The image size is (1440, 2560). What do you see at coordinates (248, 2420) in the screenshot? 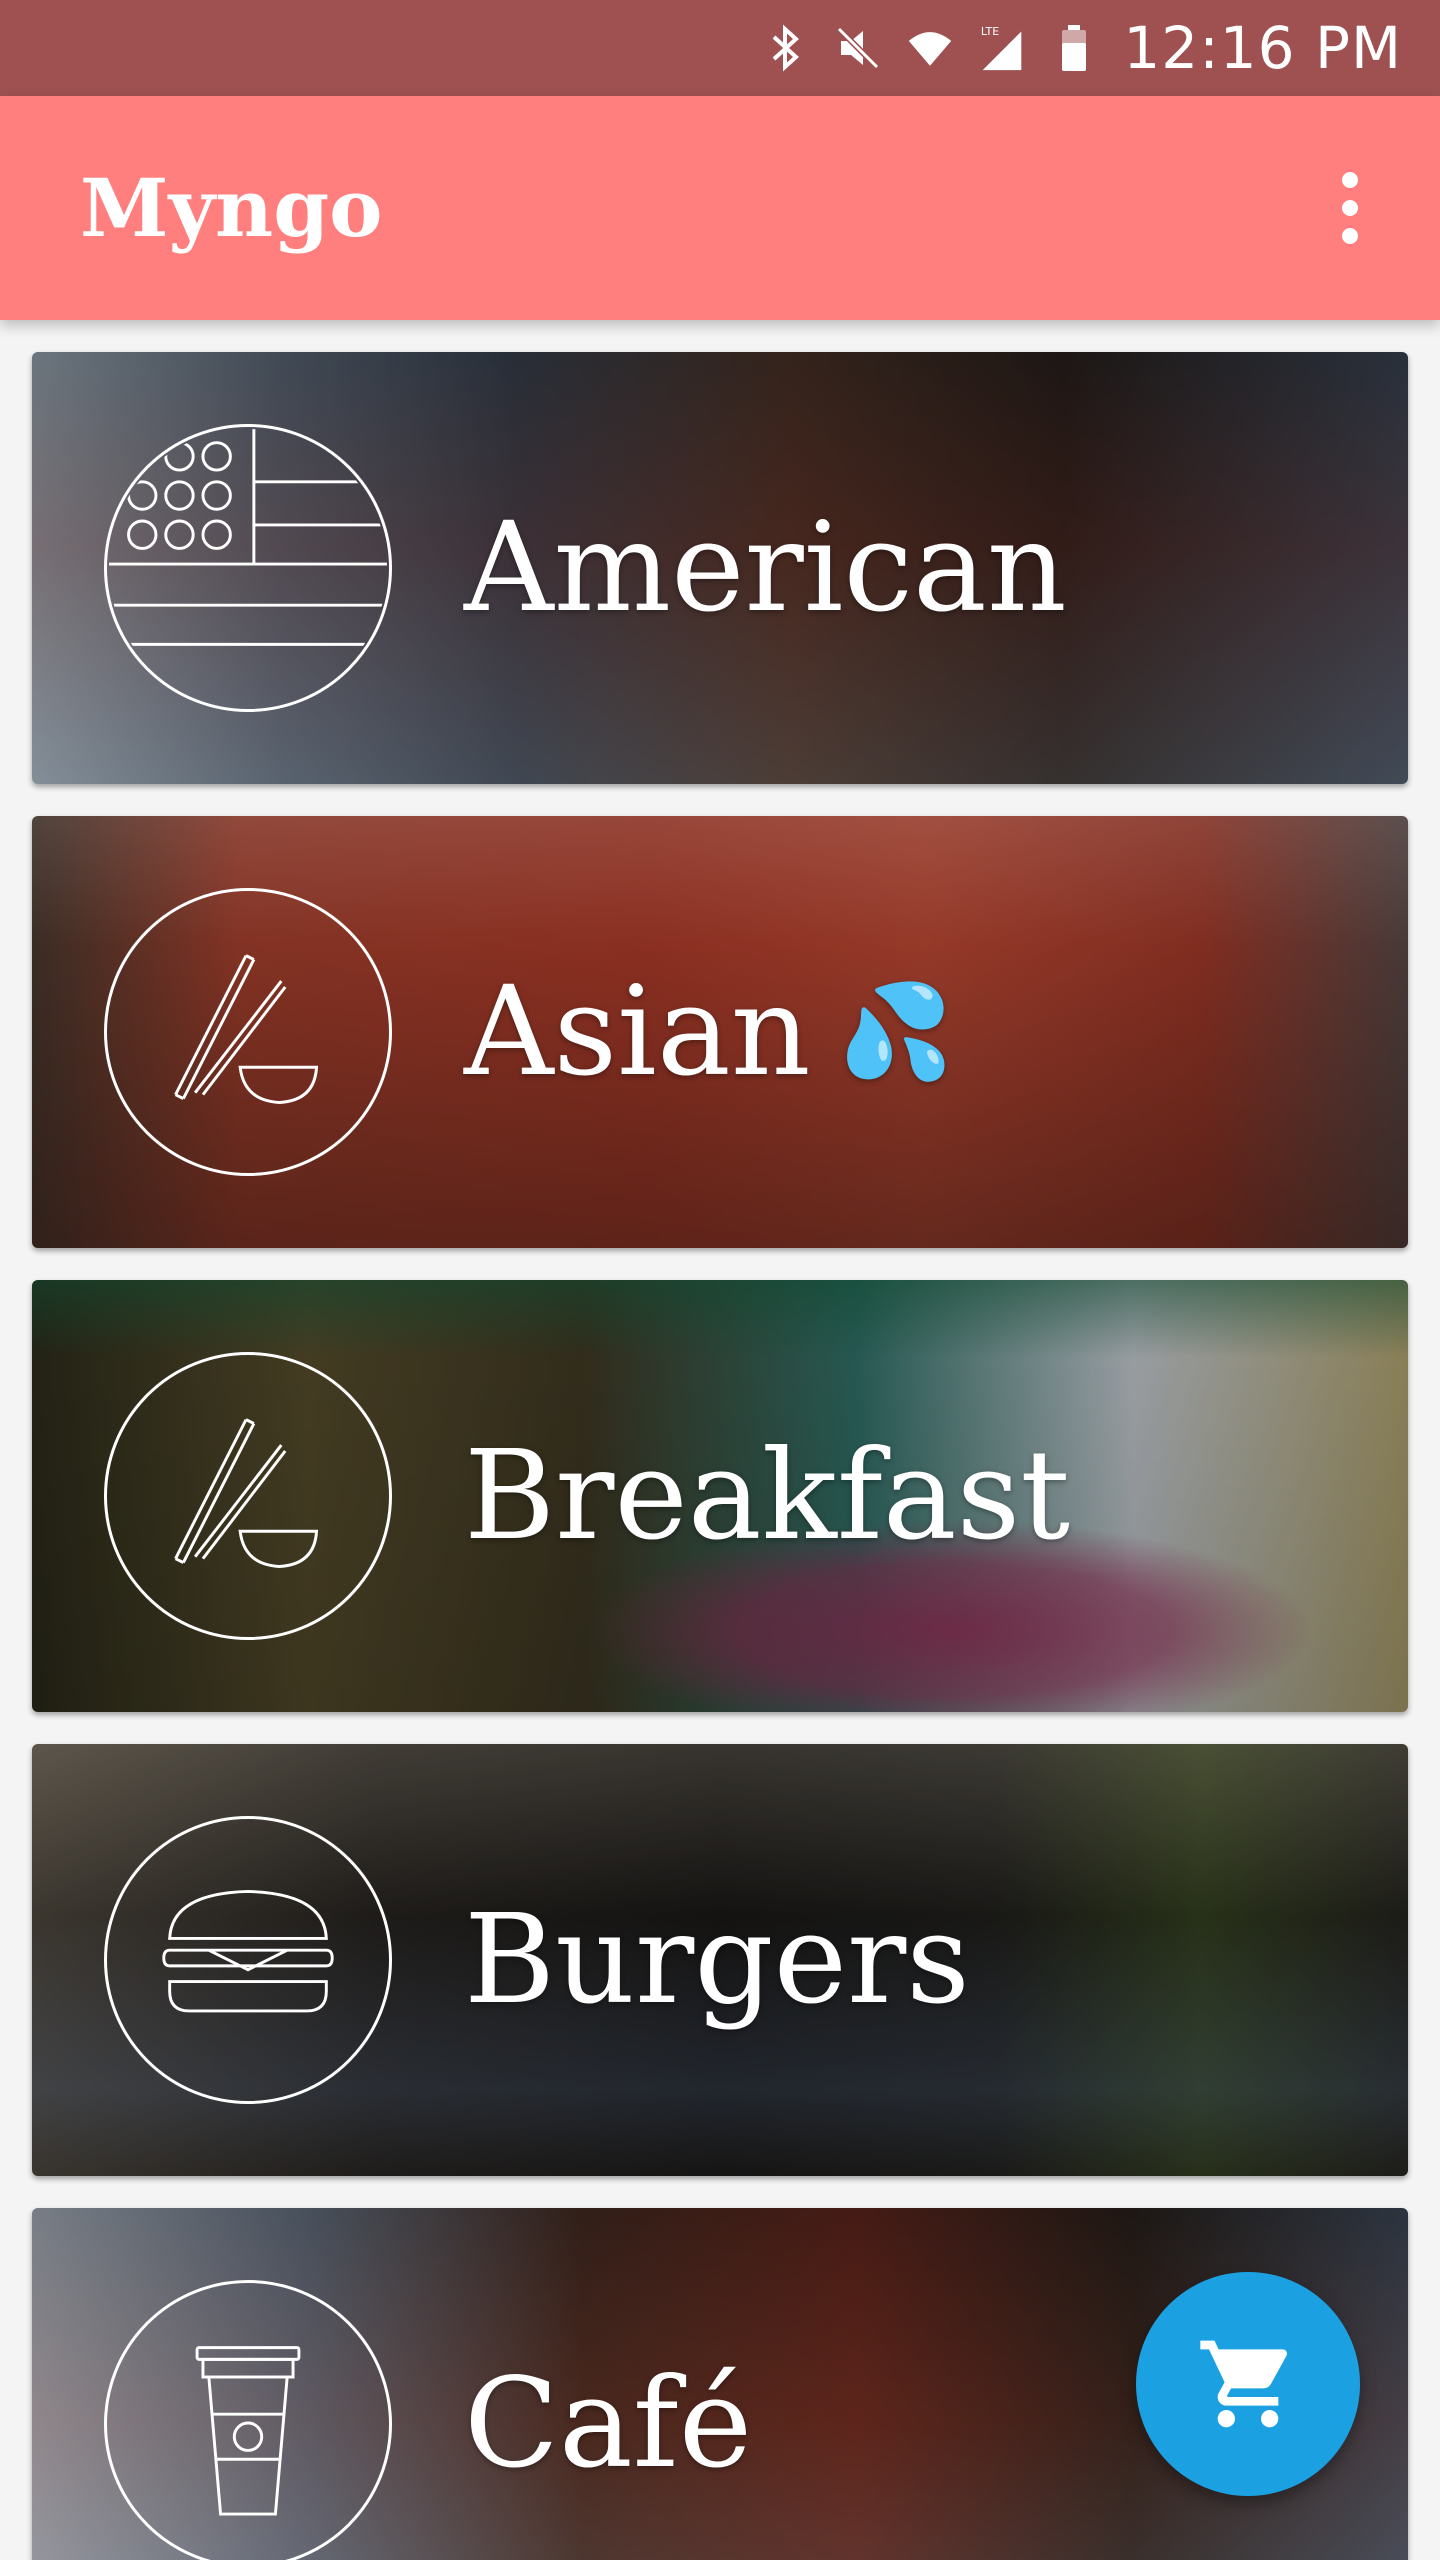
I see `coffee-cup-icon` at bounding box center [248, 2420].